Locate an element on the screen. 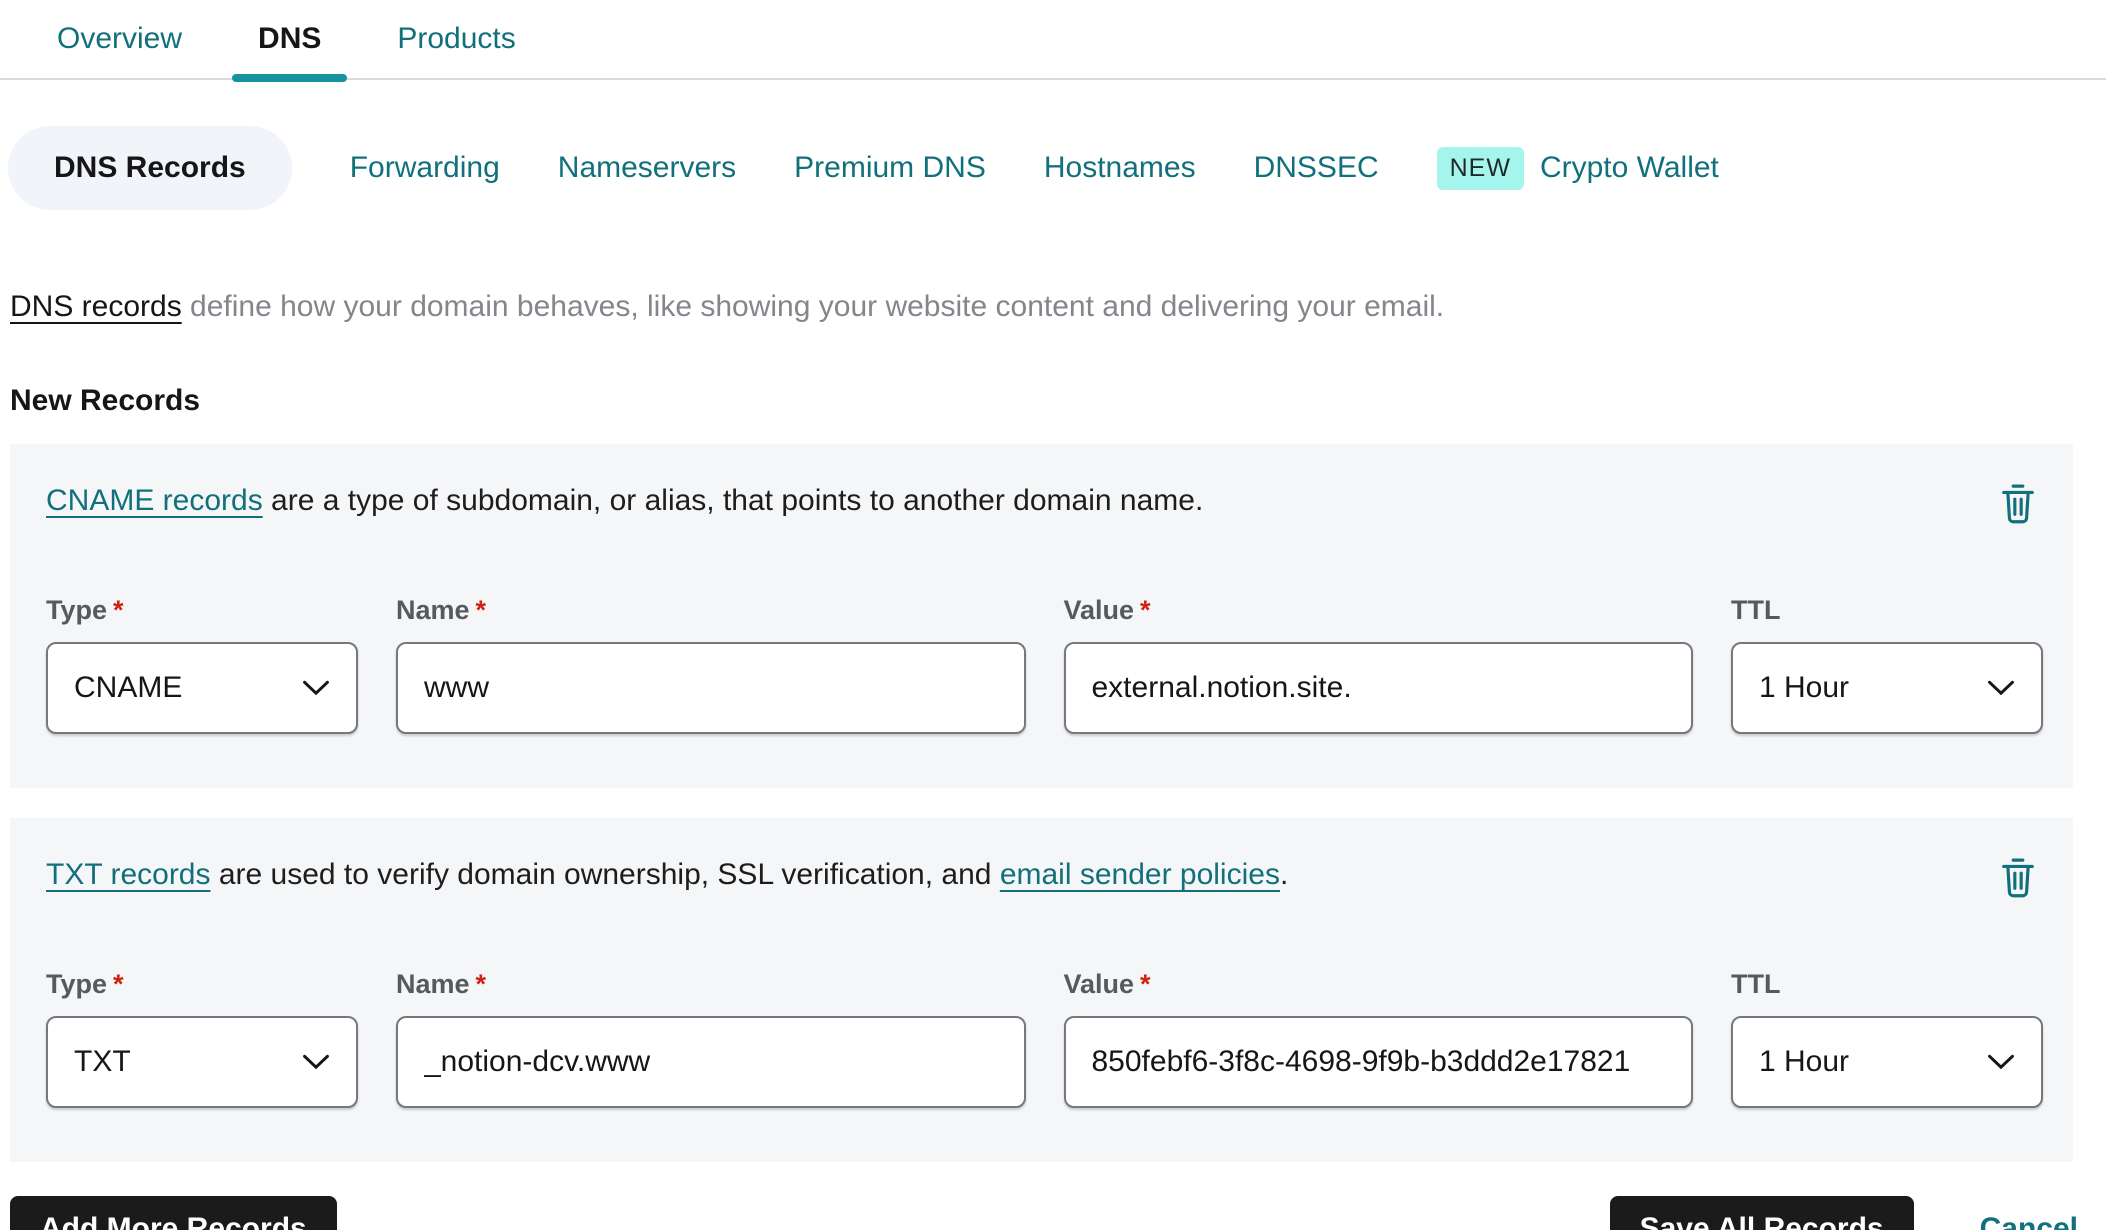  subtab-crypto-wallet: NEW Crypto Wallet is located at coordinates (1577, 168).